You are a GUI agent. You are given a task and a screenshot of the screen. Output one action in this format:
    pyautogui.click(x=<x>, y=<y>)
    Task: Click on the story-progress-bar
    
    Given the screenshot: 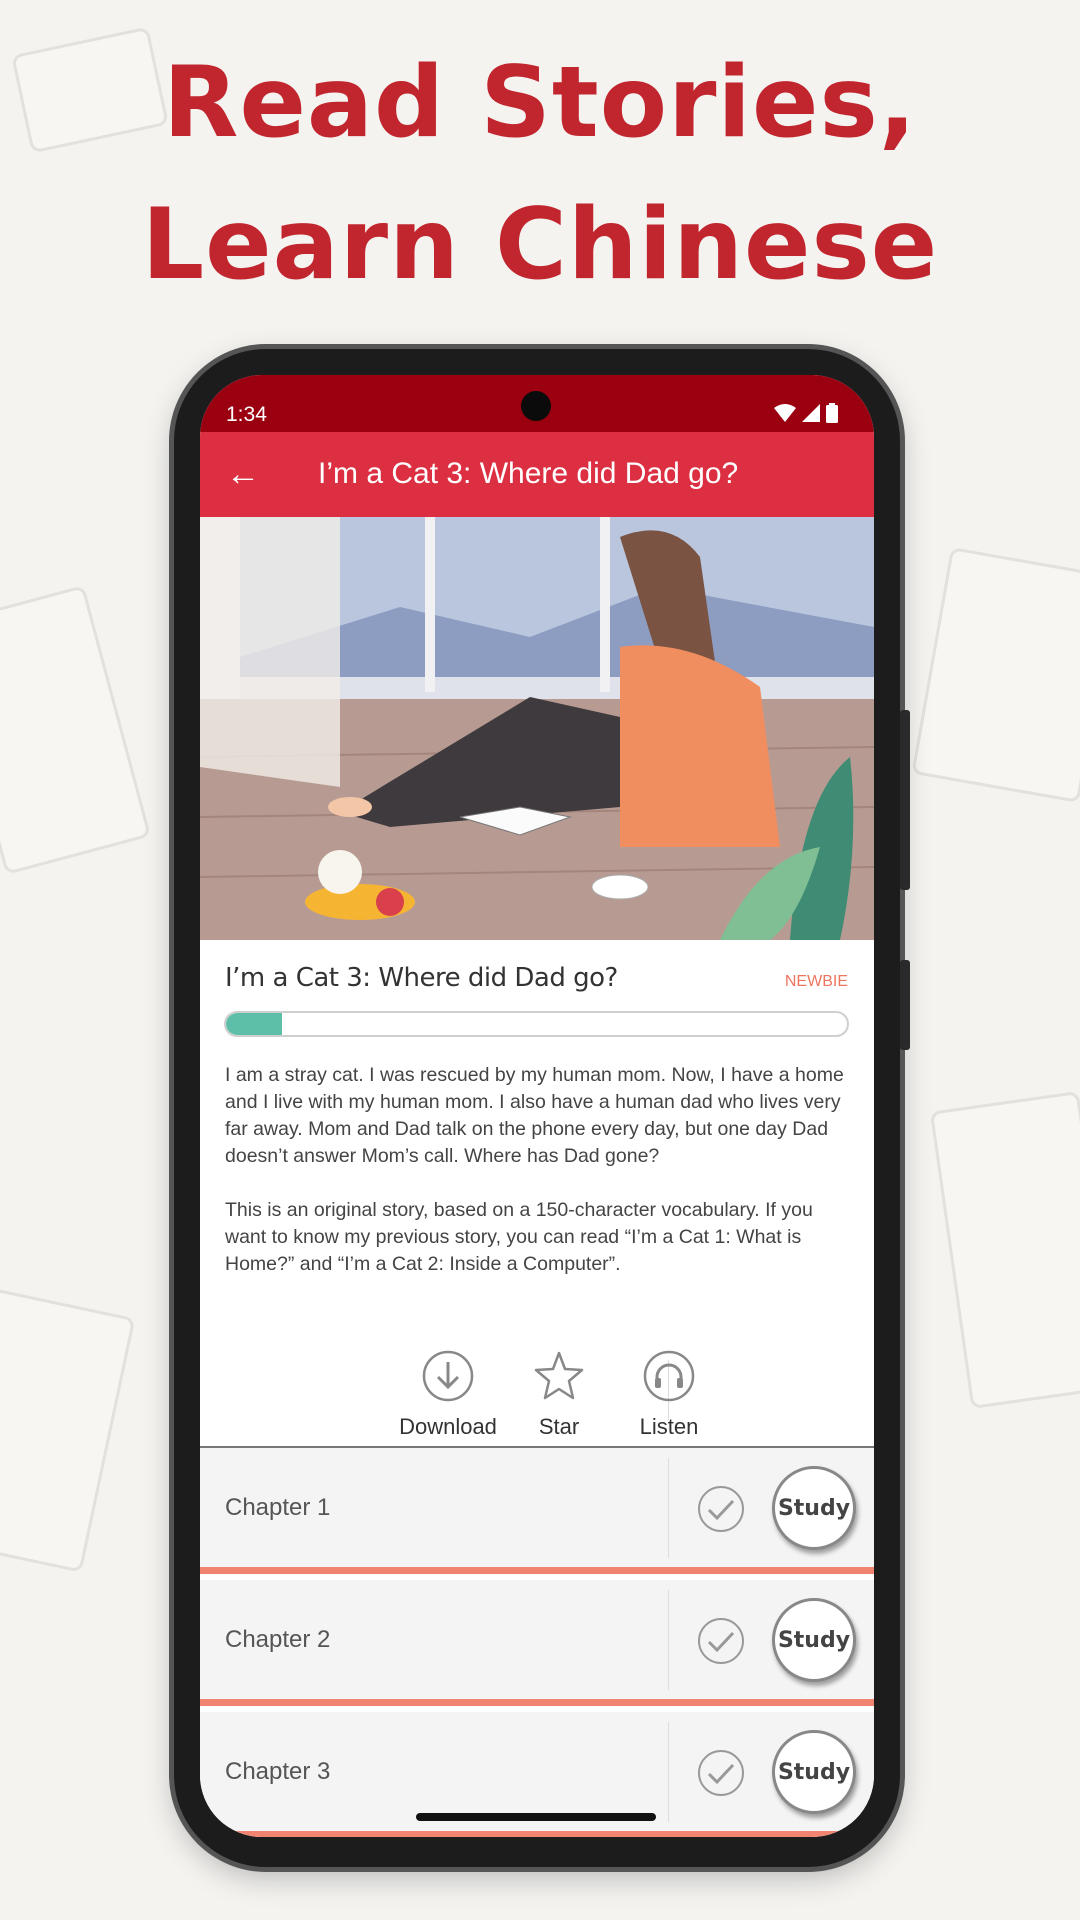 What is the action you would take?
    pyautogui.click(x=536, y=1024)
    